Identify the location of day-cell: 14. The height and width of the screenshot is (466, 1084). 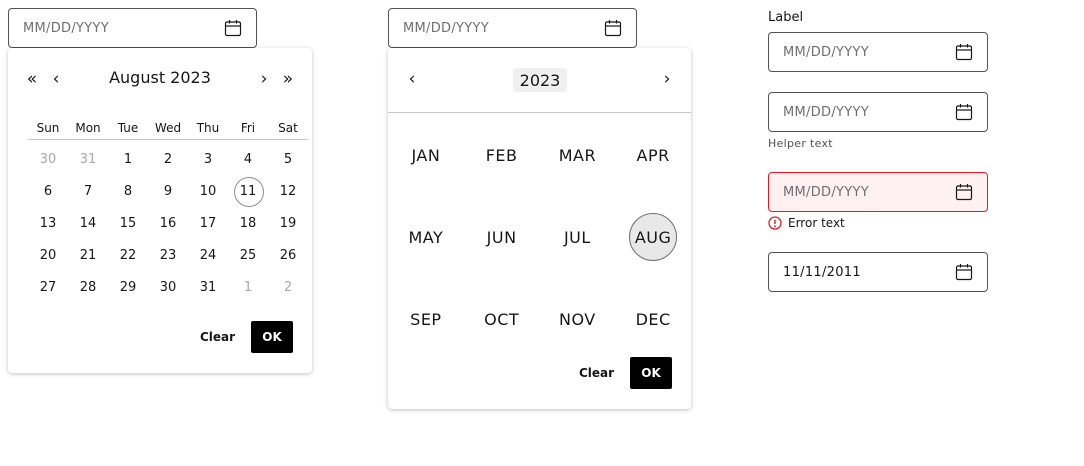
(88, 223).